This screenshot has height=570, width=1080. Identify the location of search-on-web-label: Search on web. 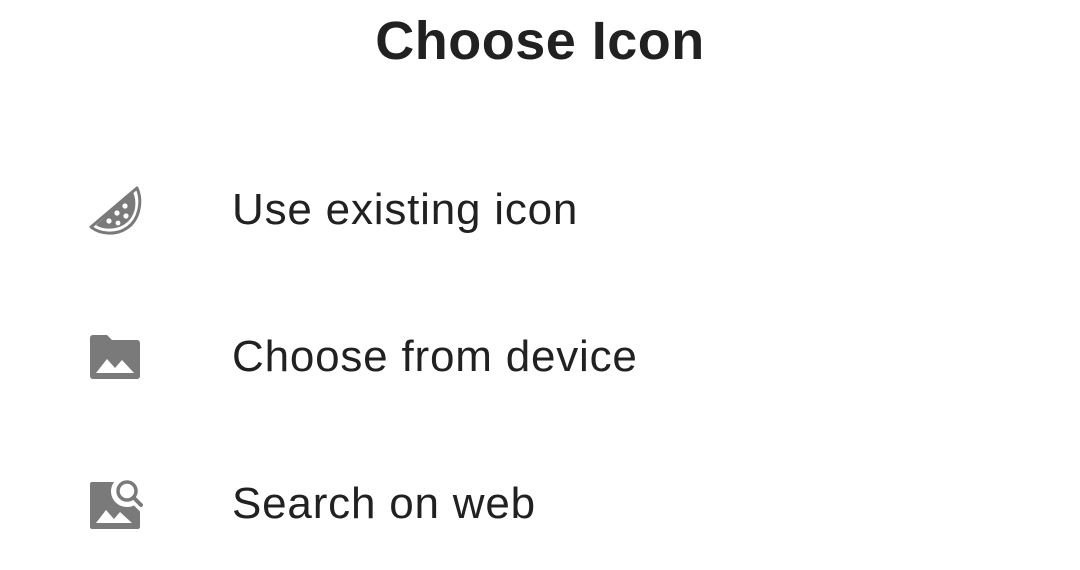
(384, 503).